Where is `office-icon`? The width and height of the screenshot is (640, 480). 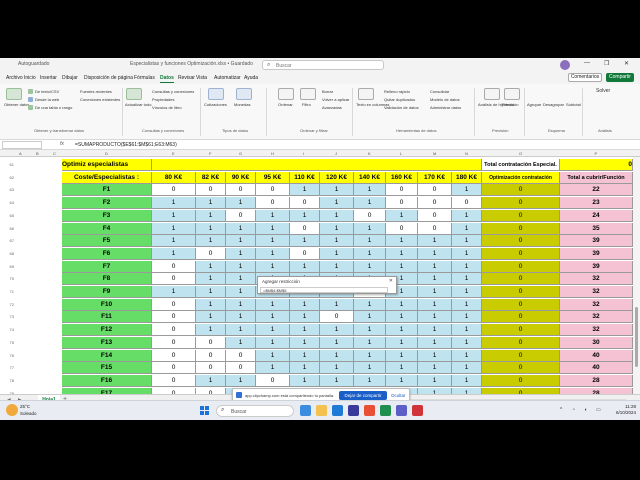
office-icon is located at coordinates (369, 410).